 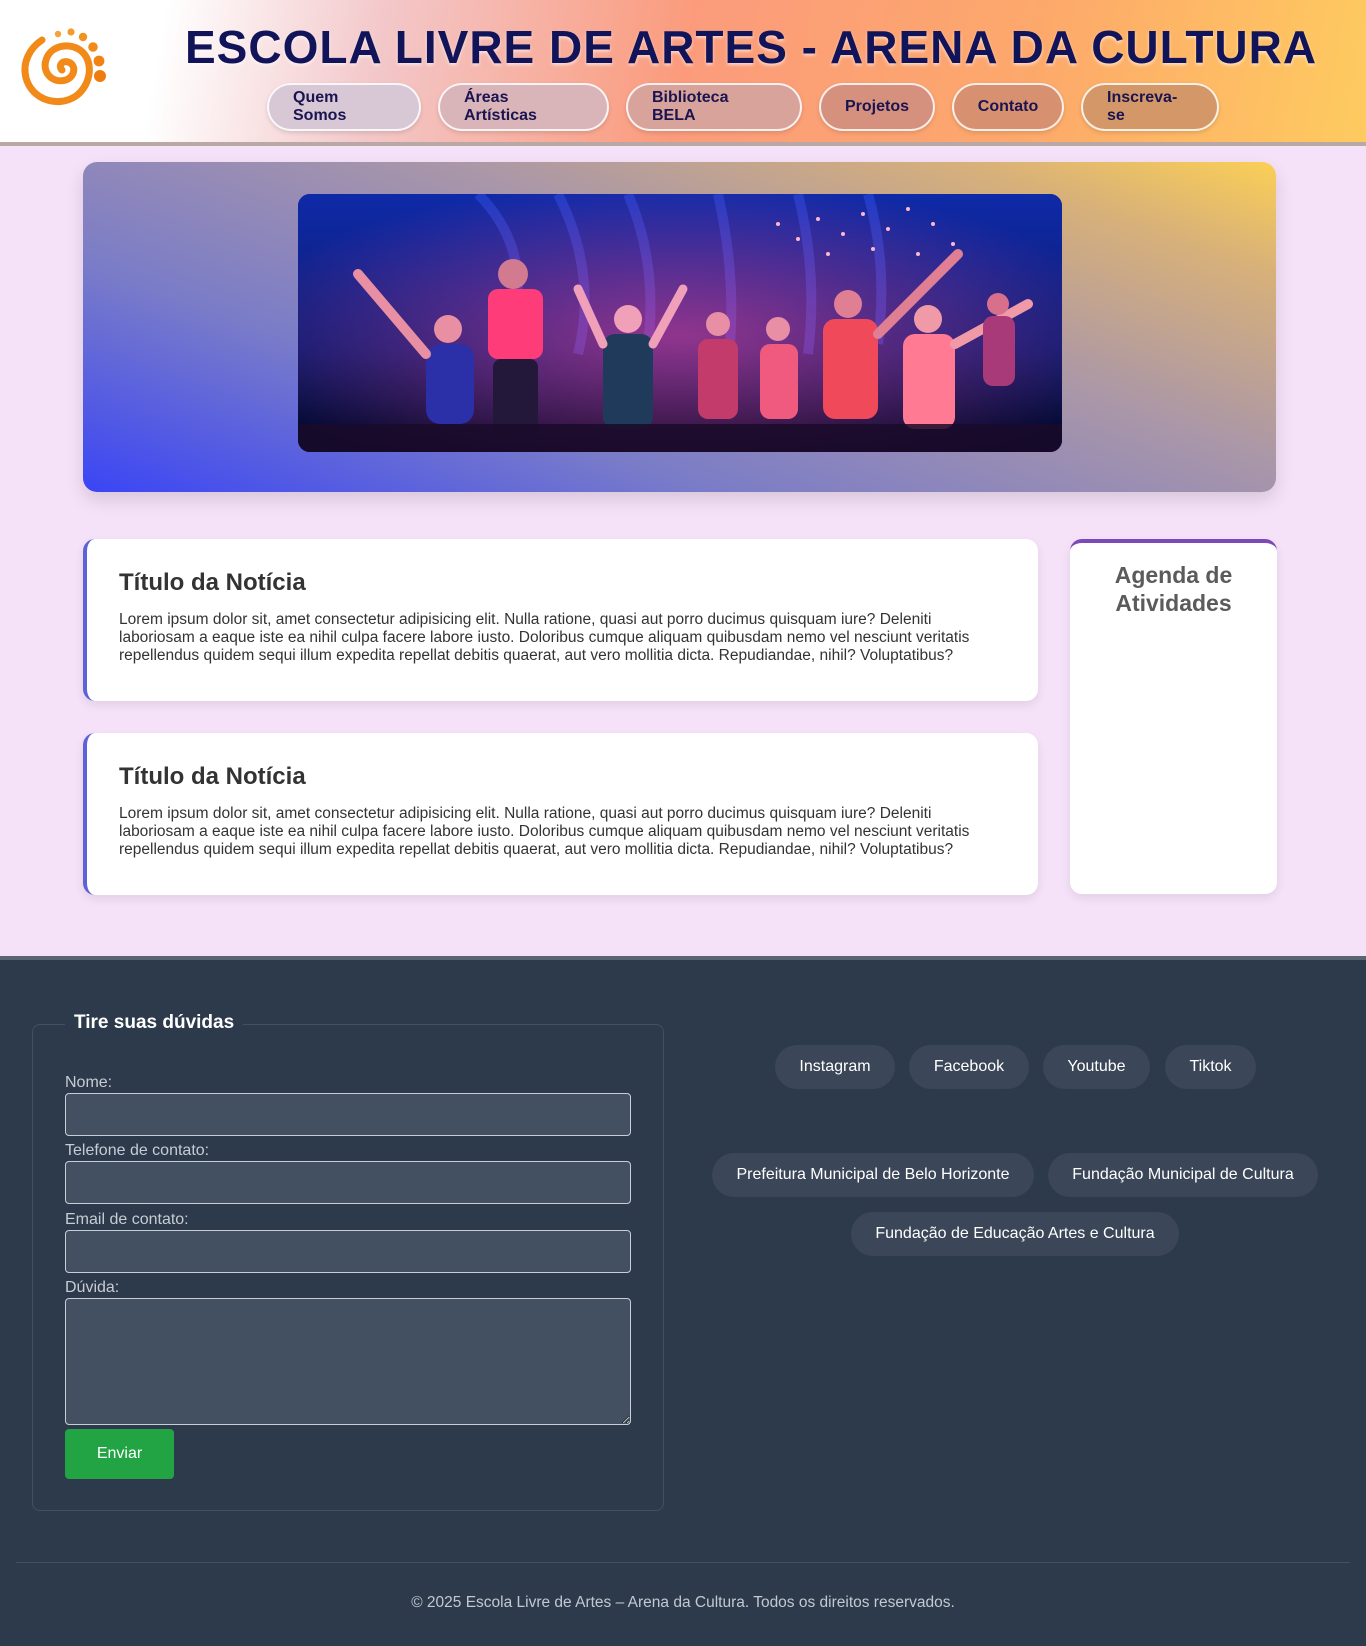 I want to click on partner-link-feac: Fundação de Educação Artes e Cultura, so click(x=1015, y=1234).